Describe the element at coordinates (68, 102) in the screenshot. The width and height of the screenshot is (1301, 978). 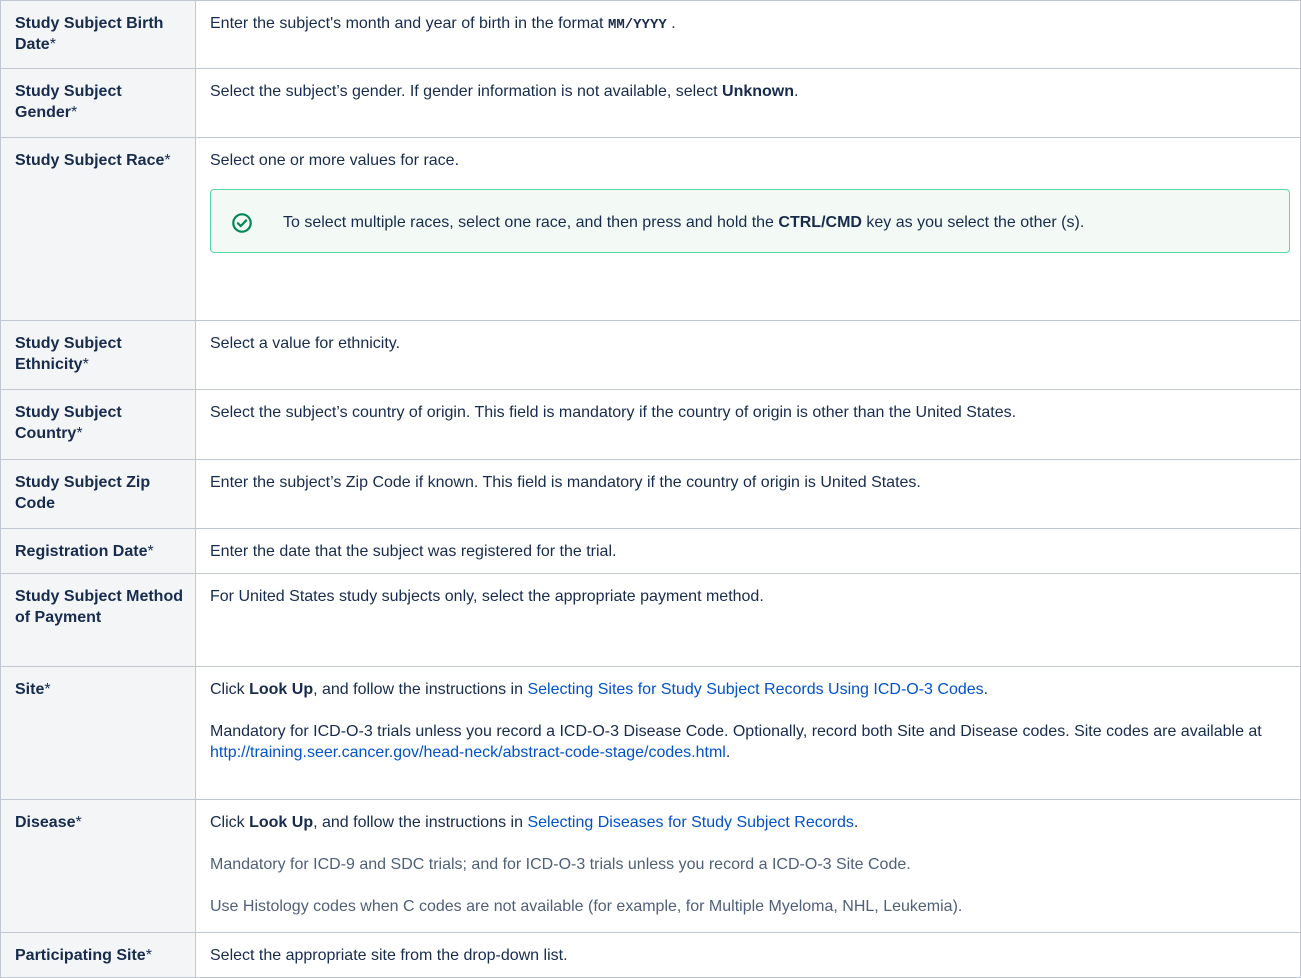
I see `field-label: Study Subject Gender` at that location.